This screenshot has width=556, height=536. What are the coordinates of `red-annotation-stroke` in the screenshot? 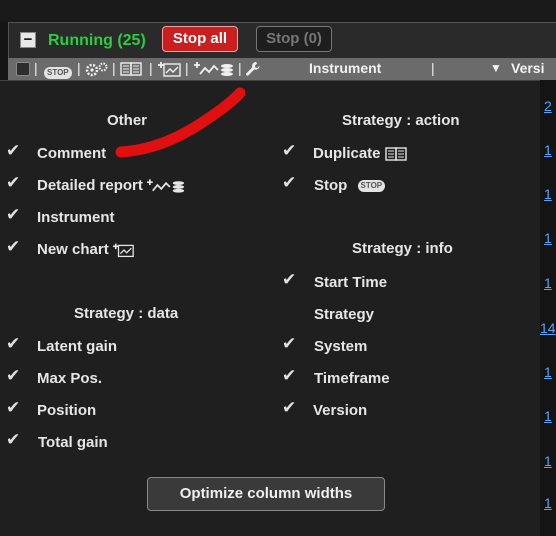 It's located at (180, 122).